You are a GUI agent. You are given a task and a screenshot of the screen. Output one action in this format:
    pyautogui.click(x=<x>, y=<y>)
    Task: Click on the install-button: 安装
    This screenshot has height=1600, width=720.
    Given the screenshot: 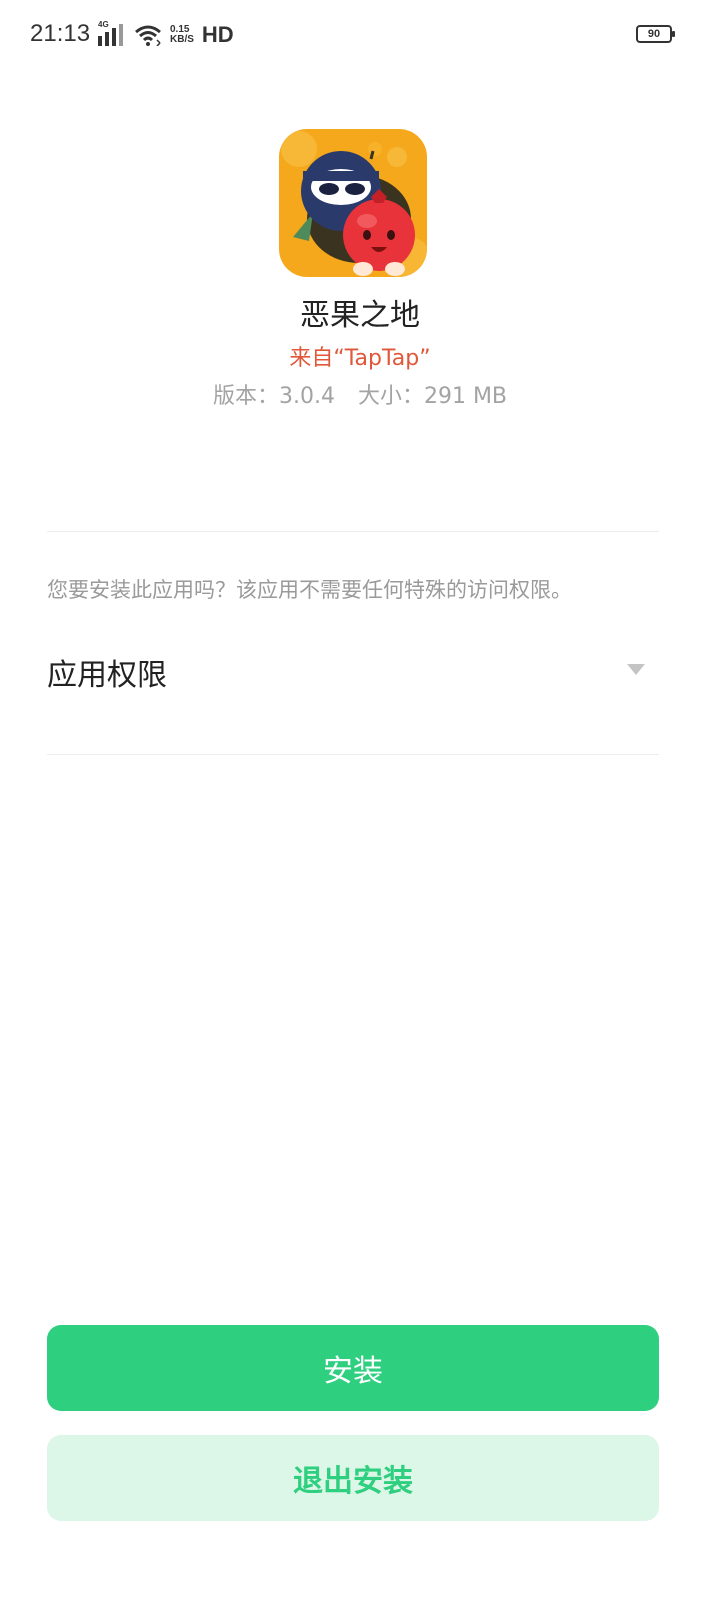 What is the action you would take?
    pyautogui.click(x=353, y=1368)
    